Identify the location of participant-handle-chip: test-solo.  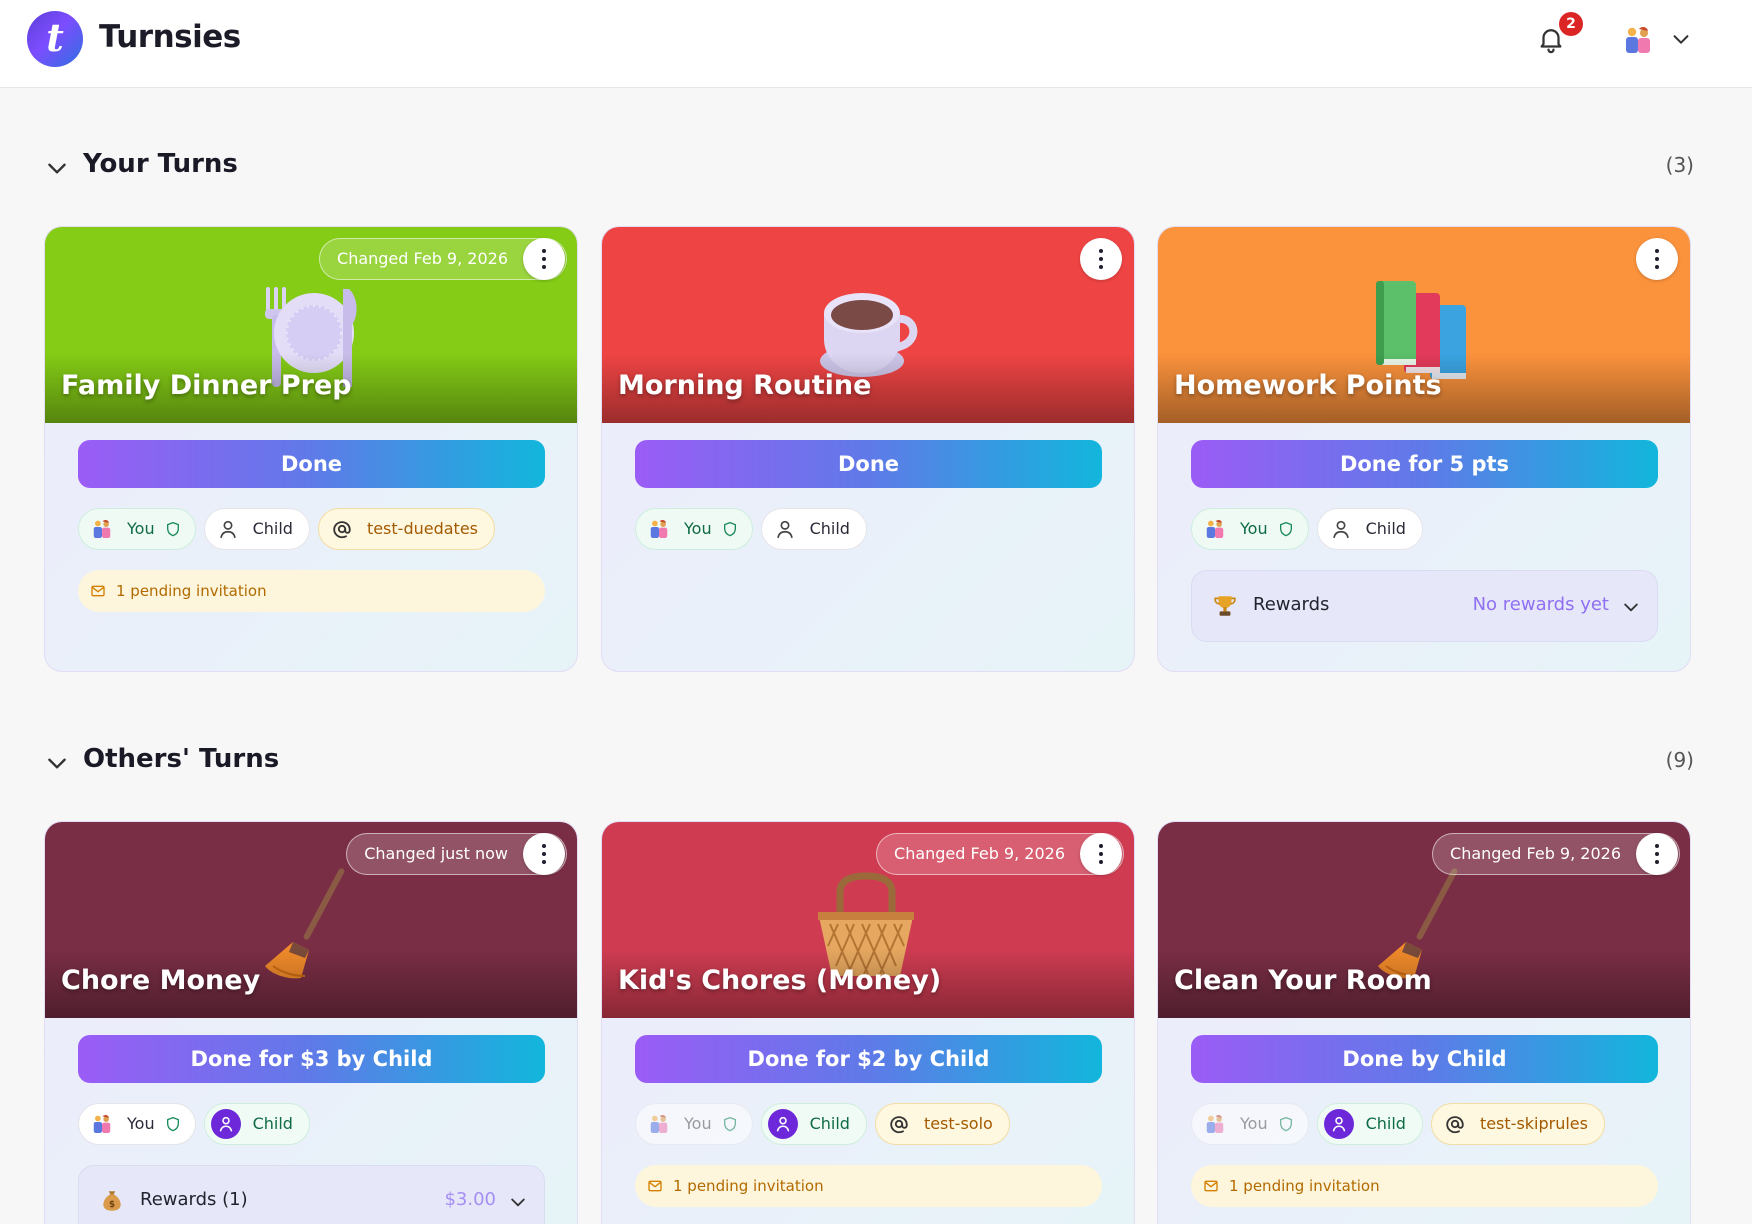
(942, 1124).